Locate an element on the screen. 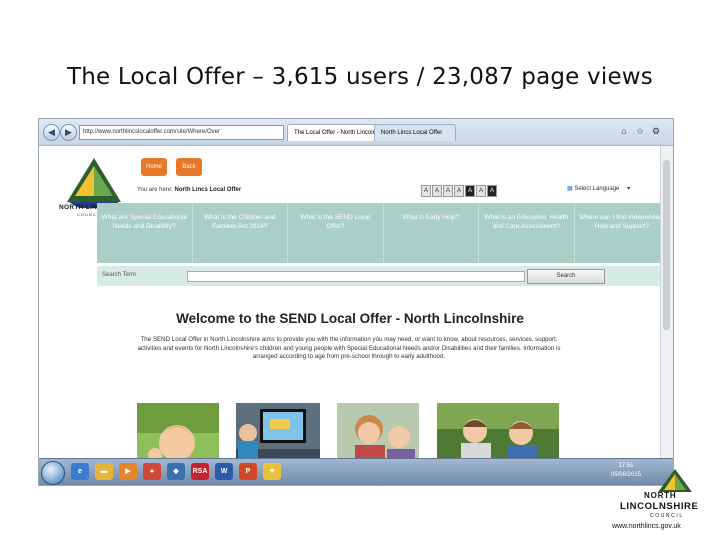  footer-line1: NORTH is located at coordinates (660, 495).